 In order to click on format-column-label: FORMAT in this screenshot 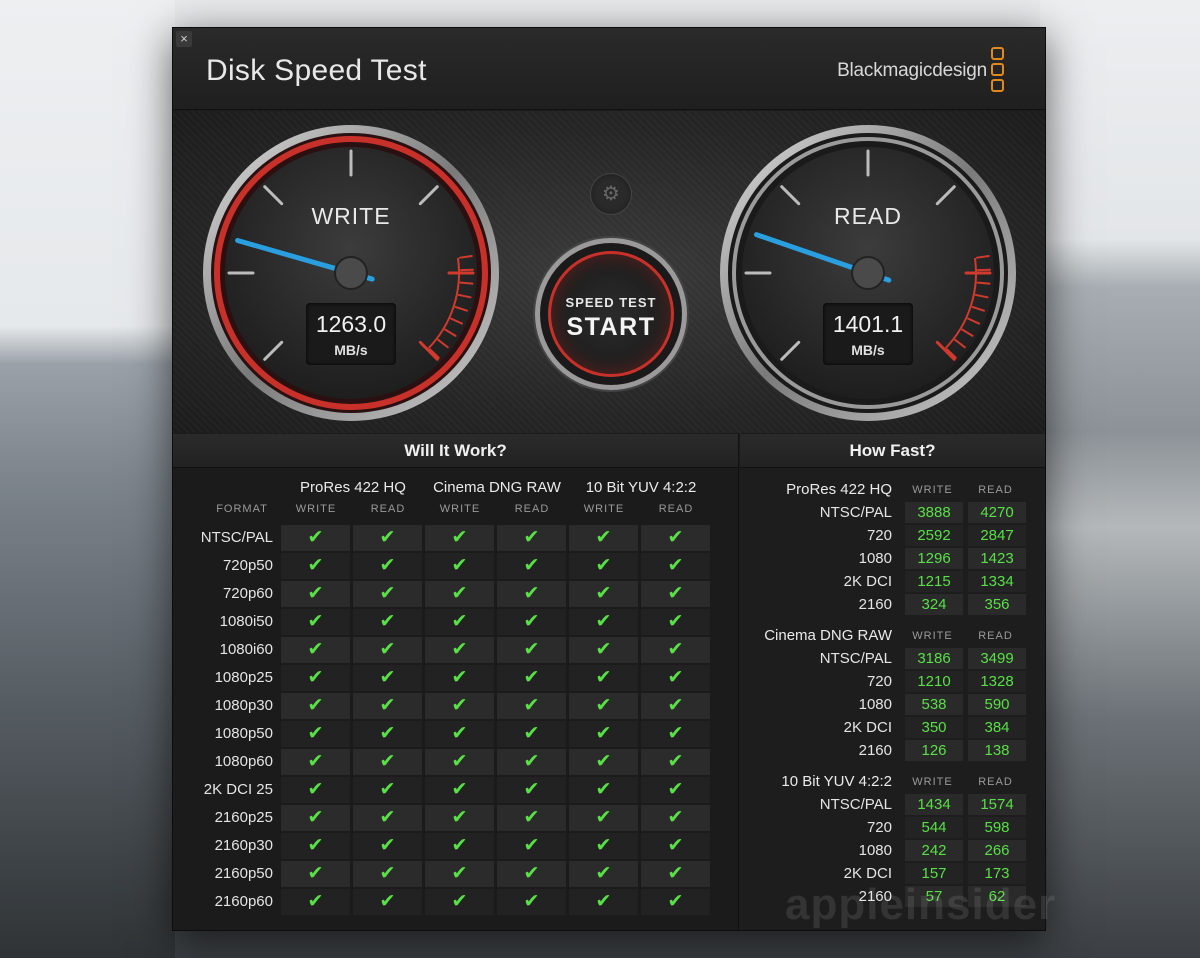, I will do `click(242, 509)`.